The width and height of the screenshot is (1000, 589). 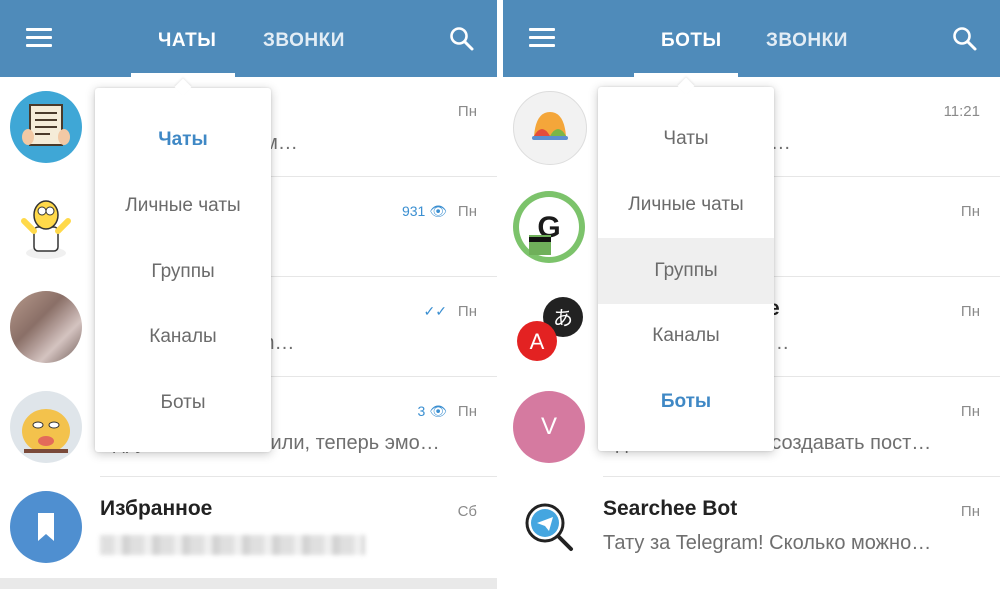 I want to click on homer-sticker-icon, so click(x=46, y=229).